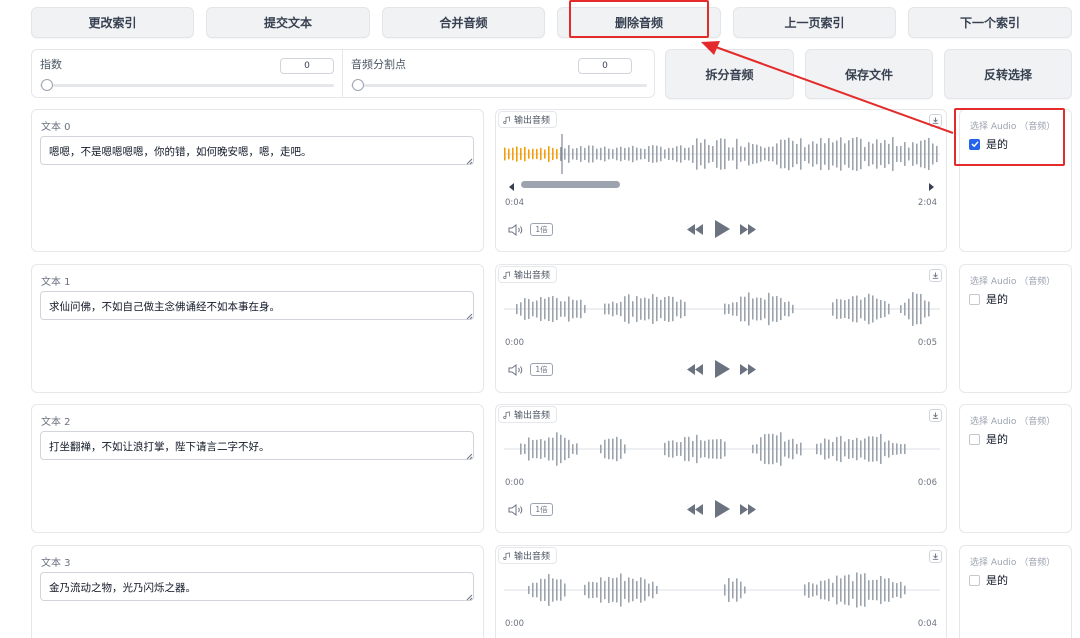 The height and width of the screenshot is (638, 1080). What do you see at coordinates (814, 22) in the screenshot?
I see `prev-page-index-button: 上一页索引` at bounding box center [814, 22].